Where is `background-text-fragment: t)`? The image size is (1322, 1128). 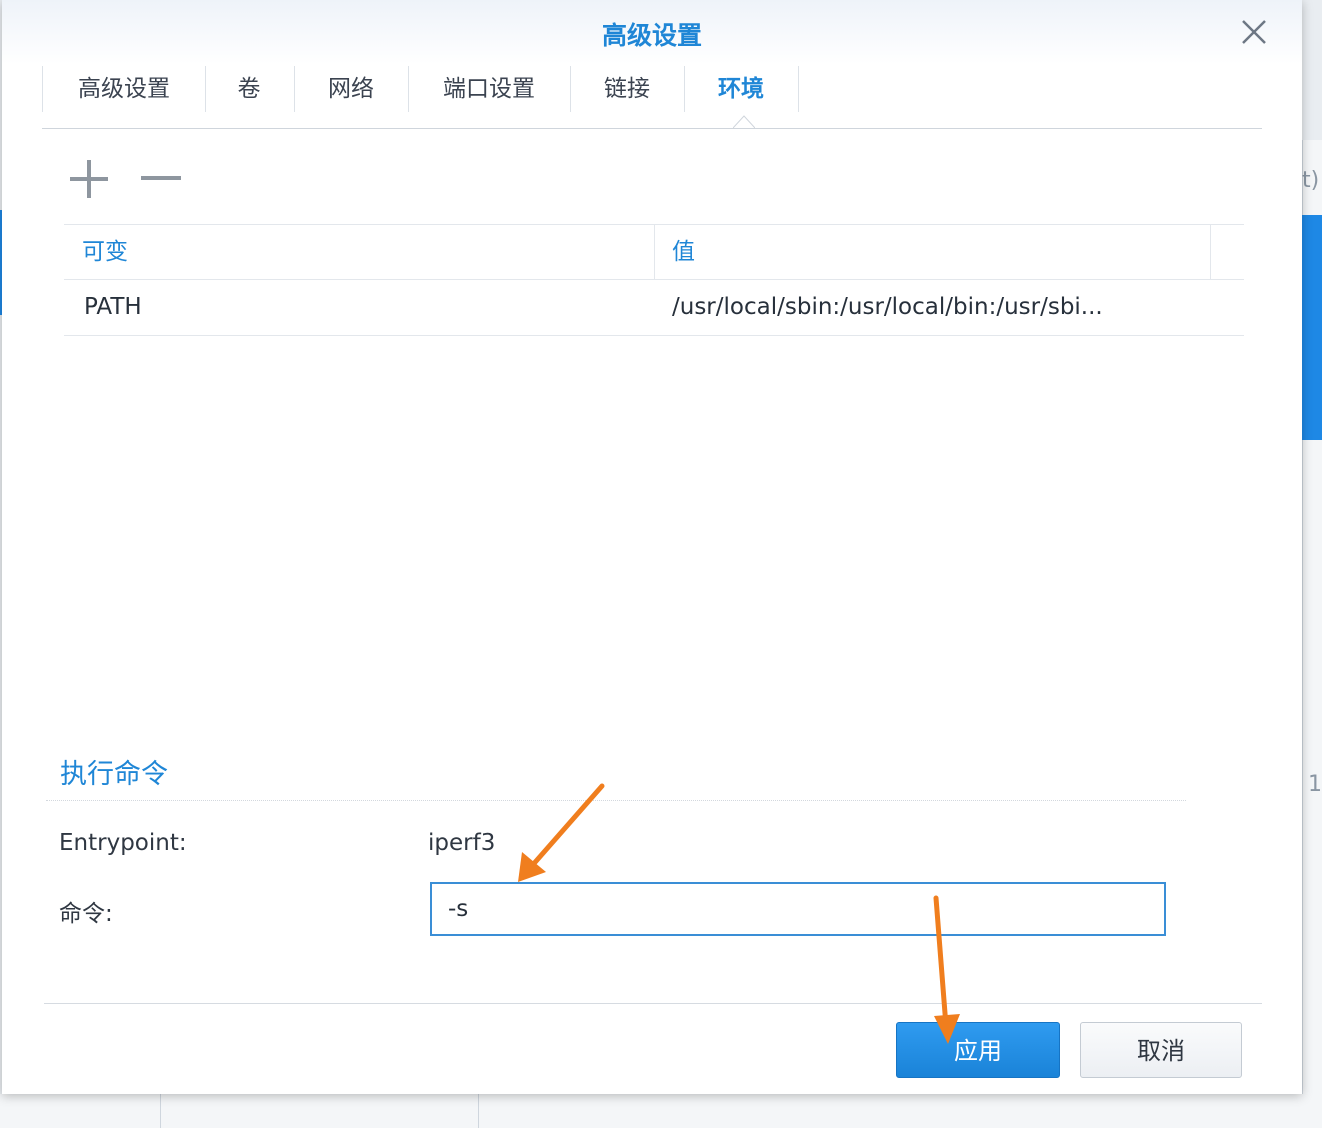 background-text-fragment: t) is located at coordinates (1311, 180).